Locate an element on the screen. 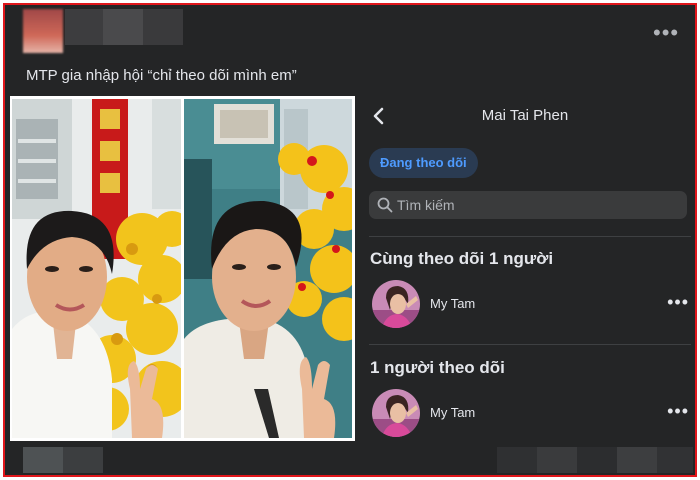  mutual-following-title: Cùng theo dõi 1 người is located at coordinates (462, 258).